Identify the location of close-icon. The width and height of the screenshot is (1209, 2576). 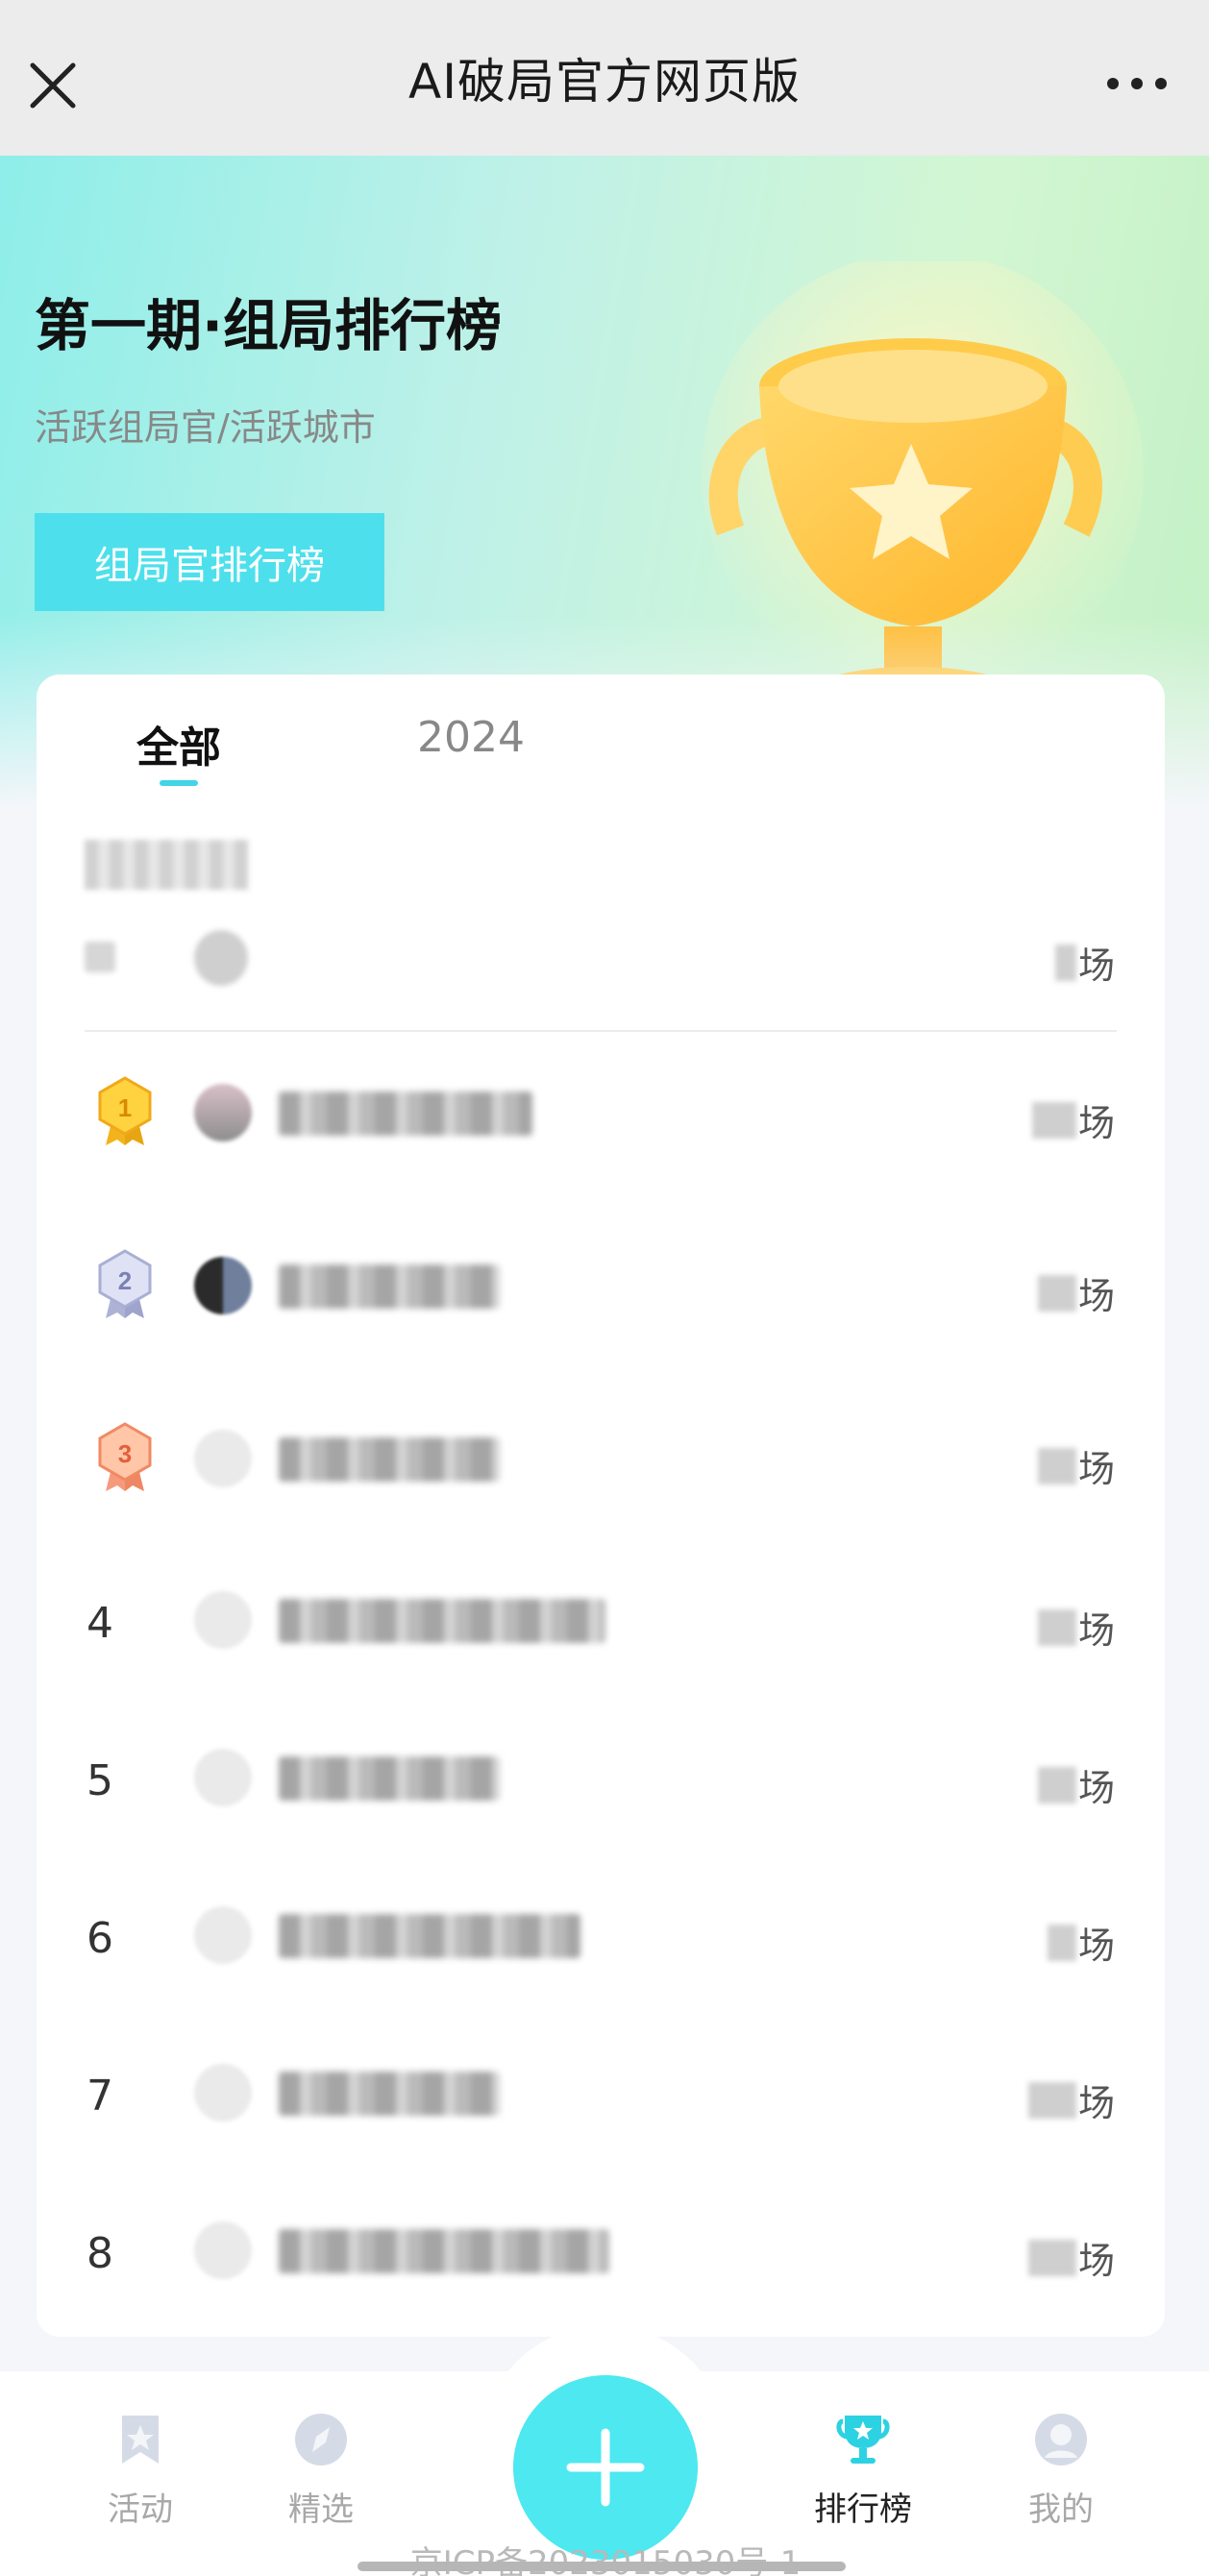
(53, 85).